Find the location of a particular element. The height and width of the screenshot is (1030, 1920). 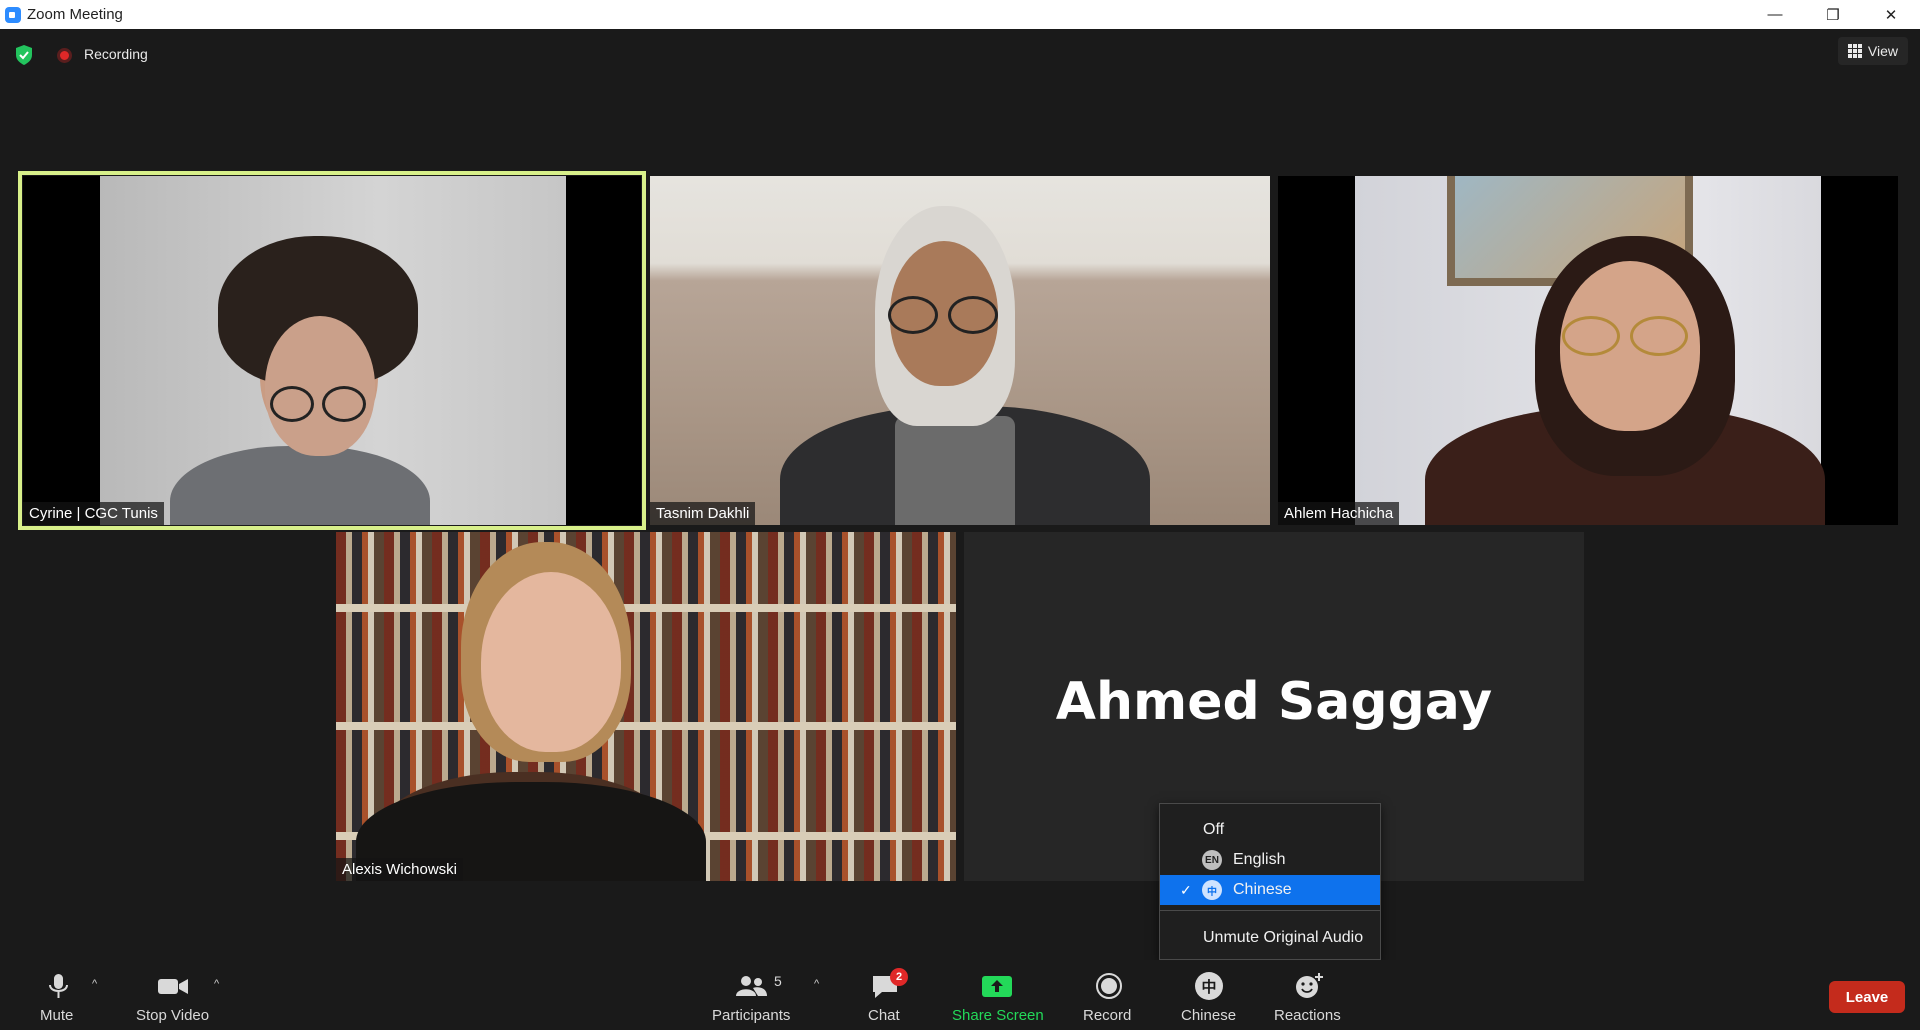

chat-label: Chat is located at coordinates (884, 1015).